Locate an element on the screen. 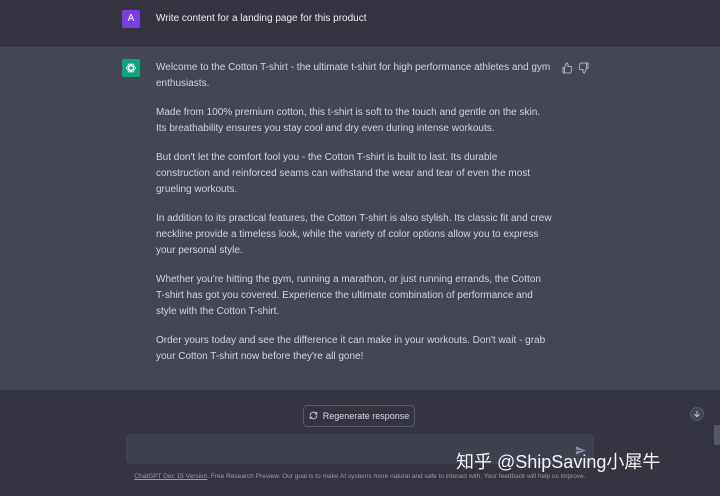 The width and height of the screenshot is (720, 496). user-avatar: A is located at coordinates (131, 19).